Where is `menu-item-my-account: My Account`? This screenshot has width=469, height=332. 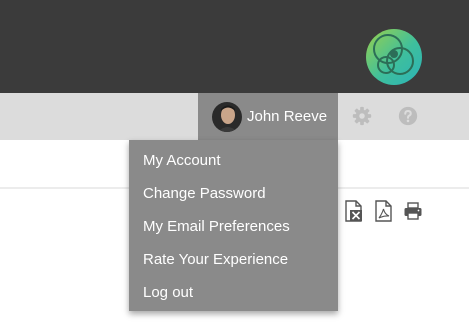
menu-item-my-account: My Account is located at coordinates (233, 160).